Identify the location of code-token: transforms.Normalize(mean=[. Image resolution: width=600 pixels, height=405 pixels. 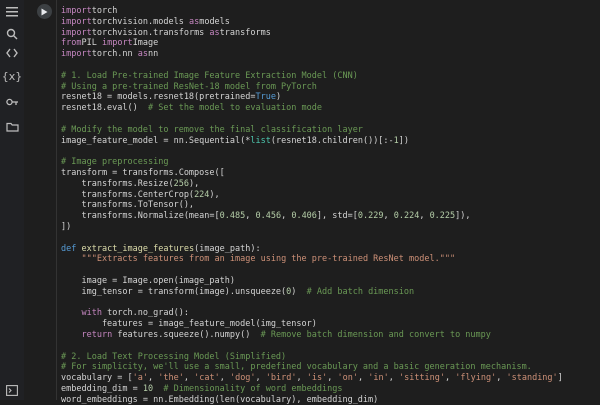
(140, 216).